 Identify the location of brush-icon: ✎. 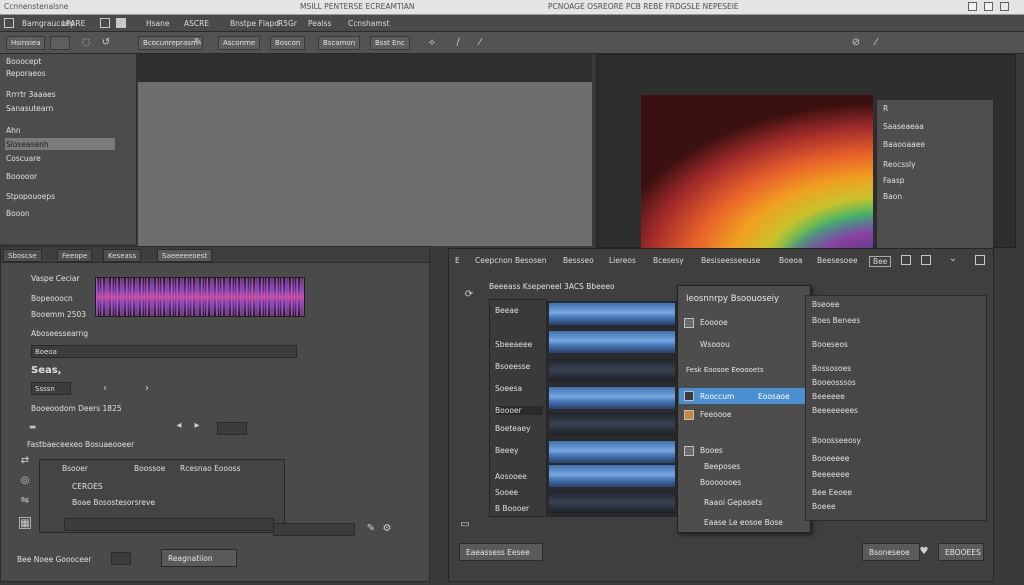
(198, 43).